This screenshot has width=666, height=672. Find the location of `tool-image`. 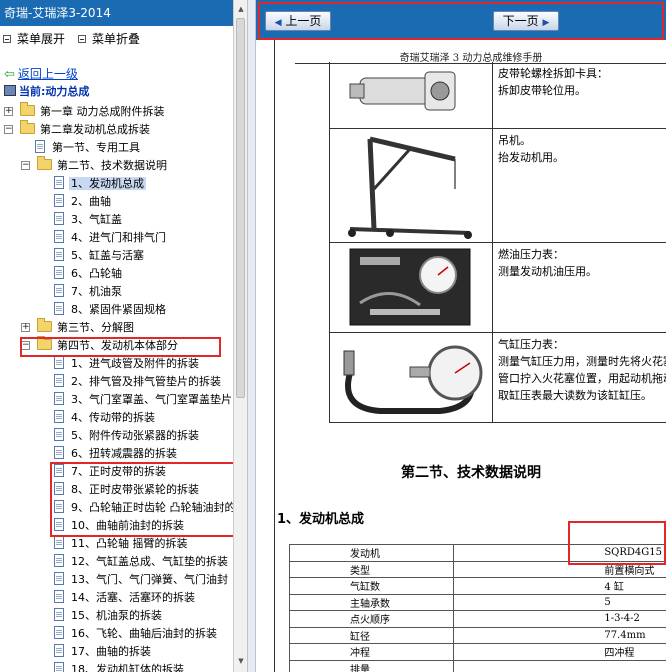

tool-image is located at coordinates (411, 95).